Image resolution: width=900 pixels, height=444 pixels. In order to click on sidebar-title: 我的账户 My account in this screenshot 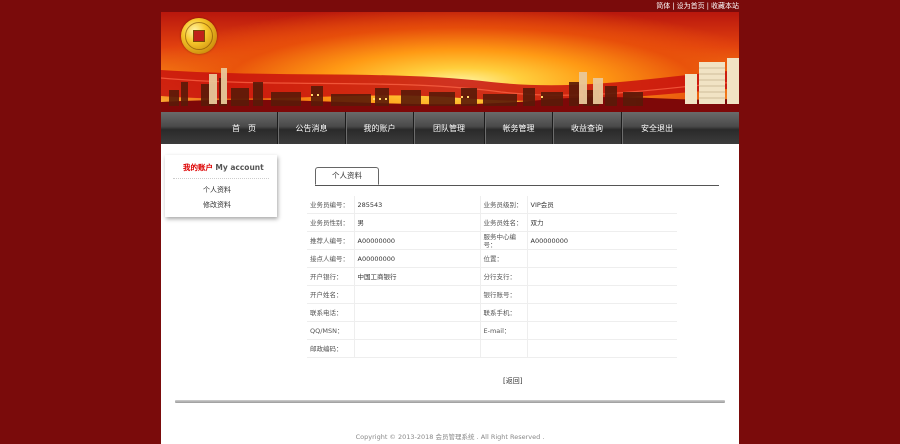, I will do `click(223, 167)`.